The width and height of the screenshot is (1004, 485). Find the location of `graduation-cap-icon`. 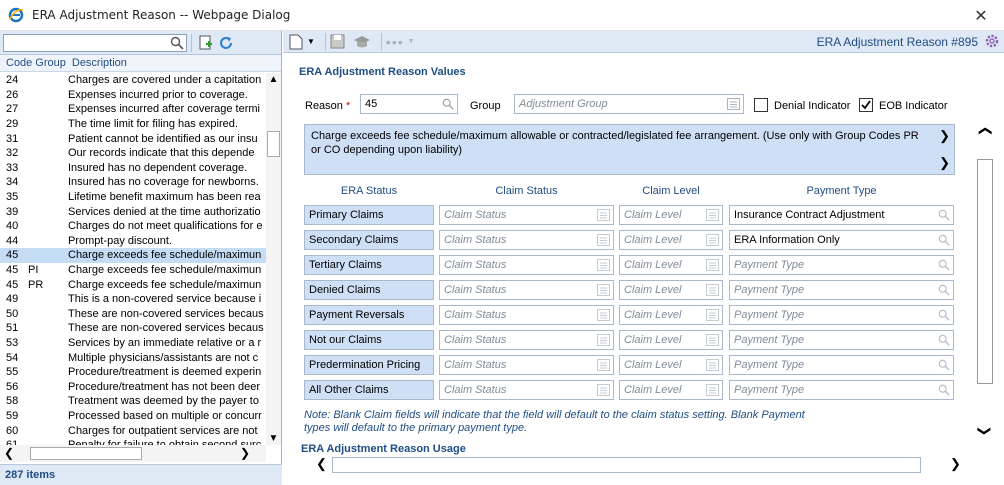

graduation-cap-icon is located at coordinates (362, 42).